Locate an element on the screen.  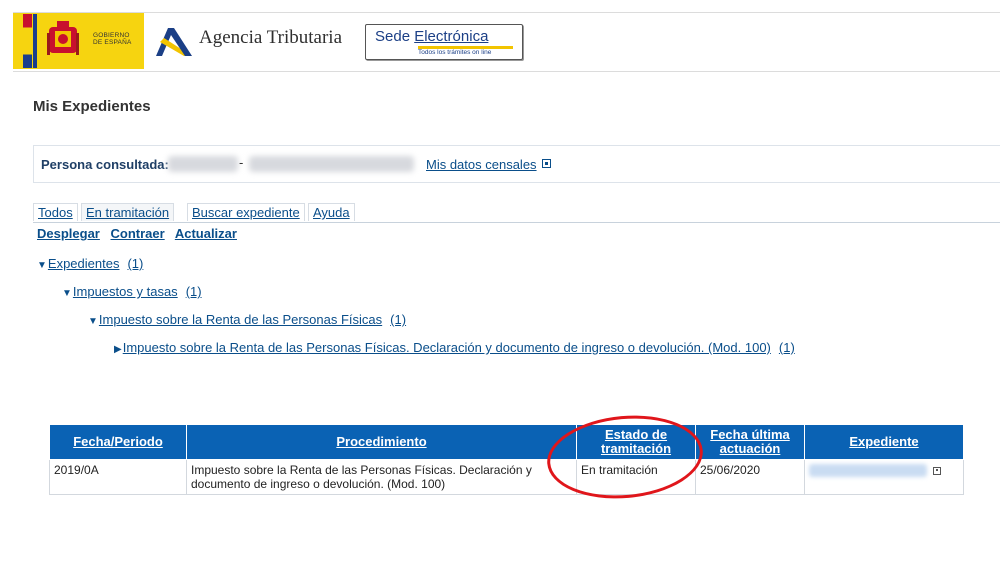
cell-expediente is located at coordinates (884, 477).